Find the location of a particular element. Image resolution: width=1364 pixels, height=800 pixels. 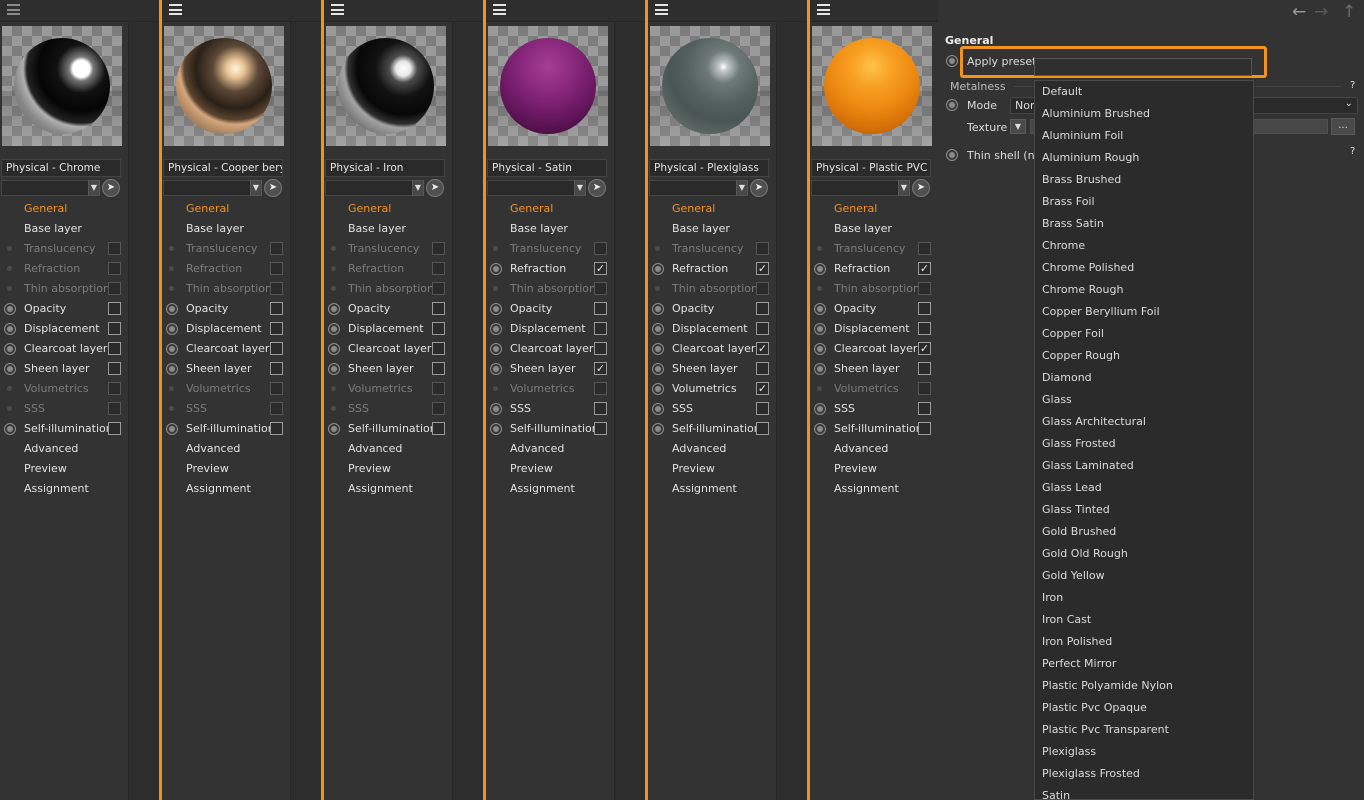

preset-option: Glass Laminated is located at coordinates (1144, 466).